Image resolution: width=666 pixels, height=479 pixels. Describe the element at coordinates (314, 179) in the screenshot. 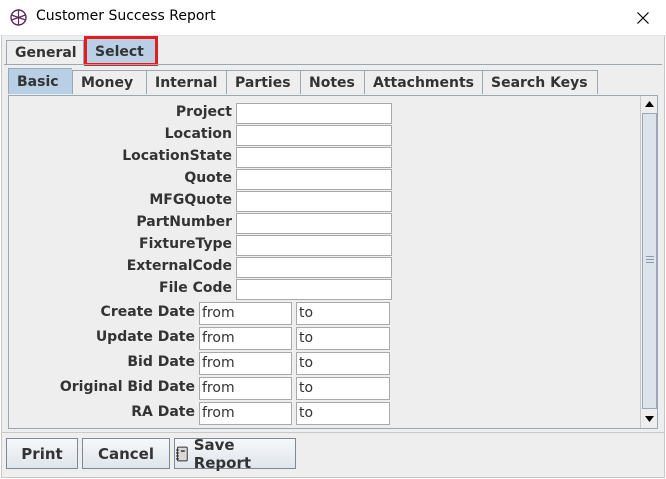

I see `quote-input` at that location.